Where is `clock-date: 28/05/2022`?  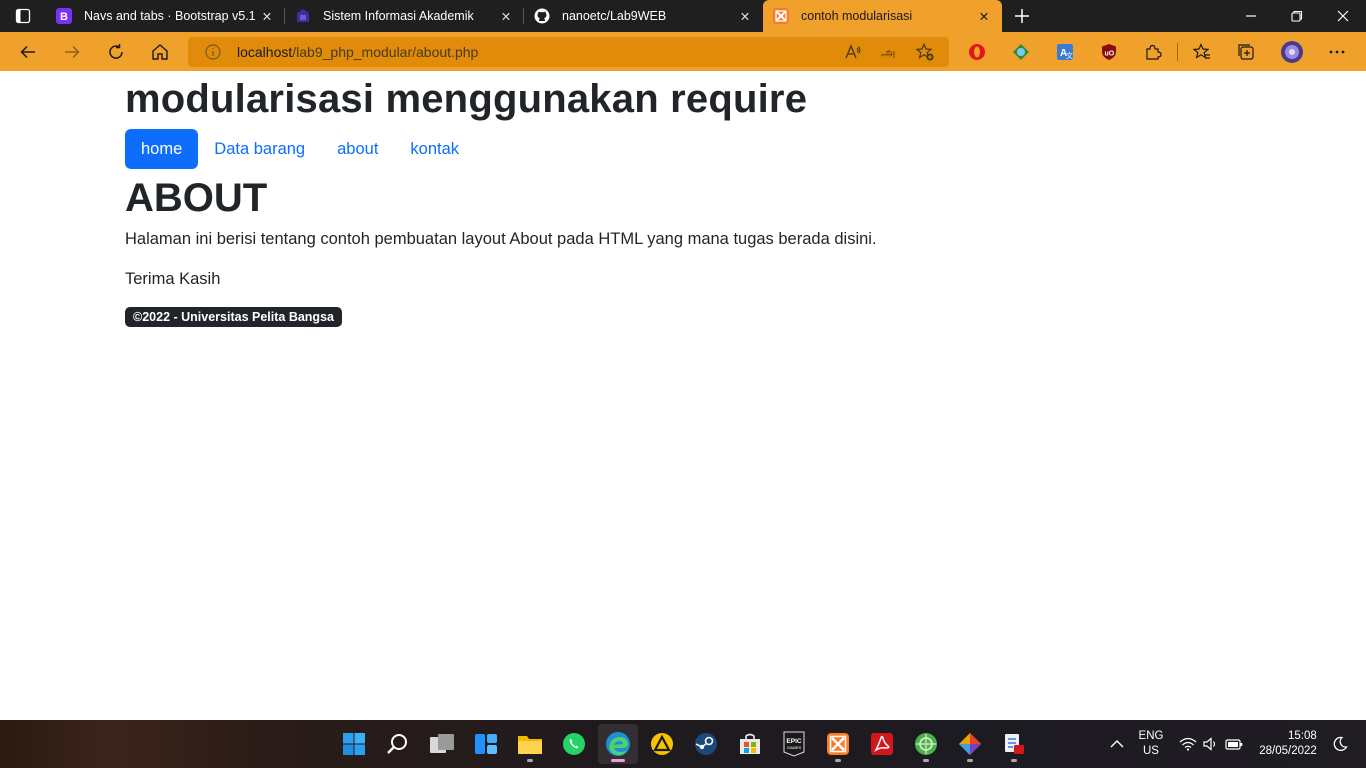 clock-date: 28/05/2022 is located at coordinates (1288, 751).